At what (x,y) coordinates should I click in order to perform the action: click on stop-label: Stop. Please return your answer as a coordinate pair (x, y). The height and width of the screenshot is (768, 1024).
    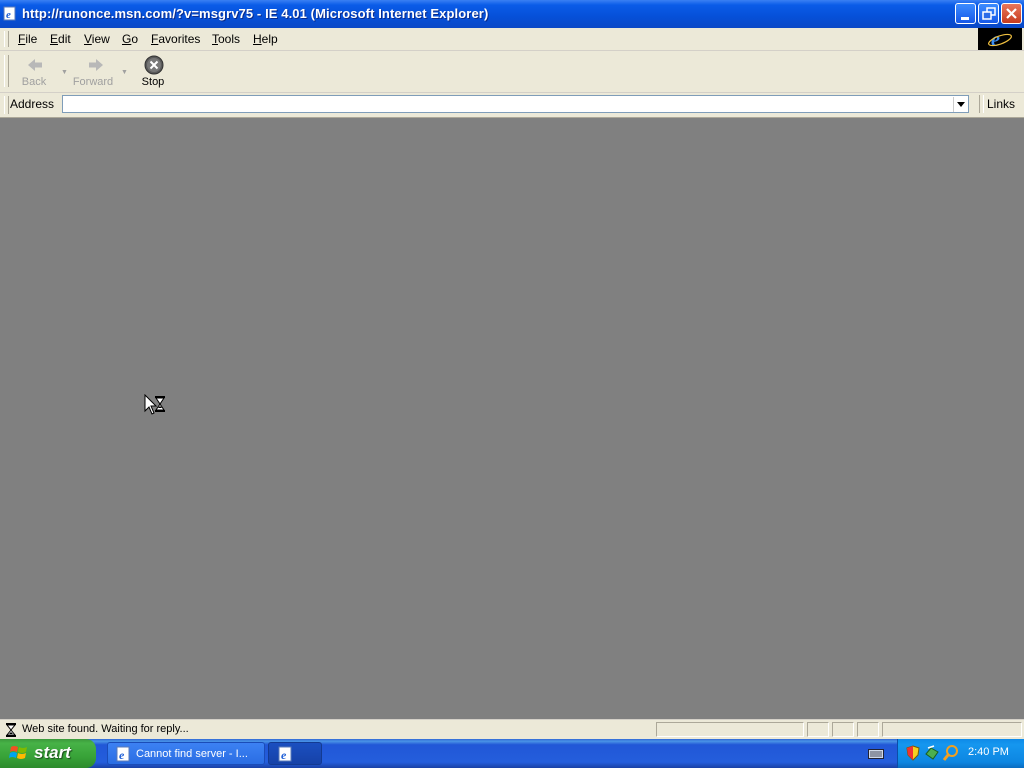
    Looking at the image, I should click on (153, 82).